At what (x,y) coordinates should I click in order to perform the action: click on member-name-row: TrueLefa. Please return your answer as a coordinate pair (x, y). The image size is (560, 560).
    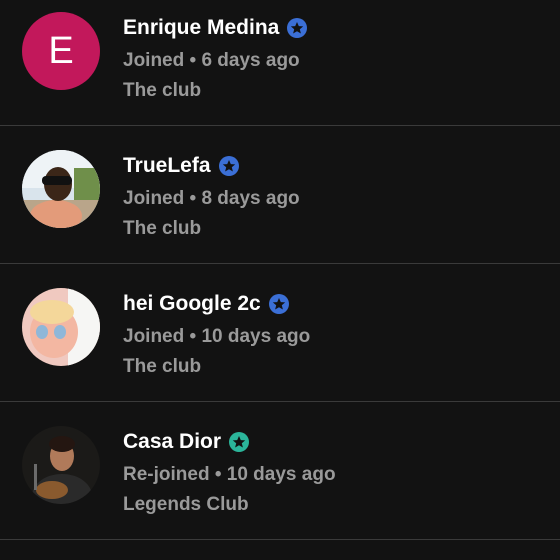
    Looking at the image, I should click on (181, 166).